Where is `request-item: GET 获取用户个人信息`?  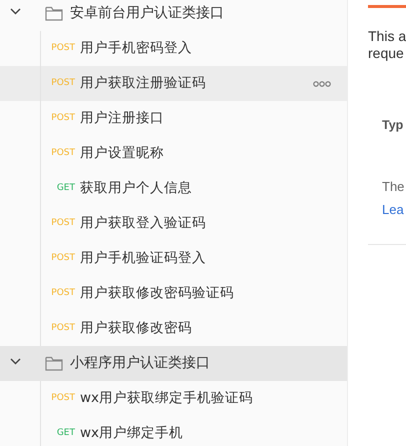 request-item: GET 获取用户个人信息 is located at coordinates (173, 188).